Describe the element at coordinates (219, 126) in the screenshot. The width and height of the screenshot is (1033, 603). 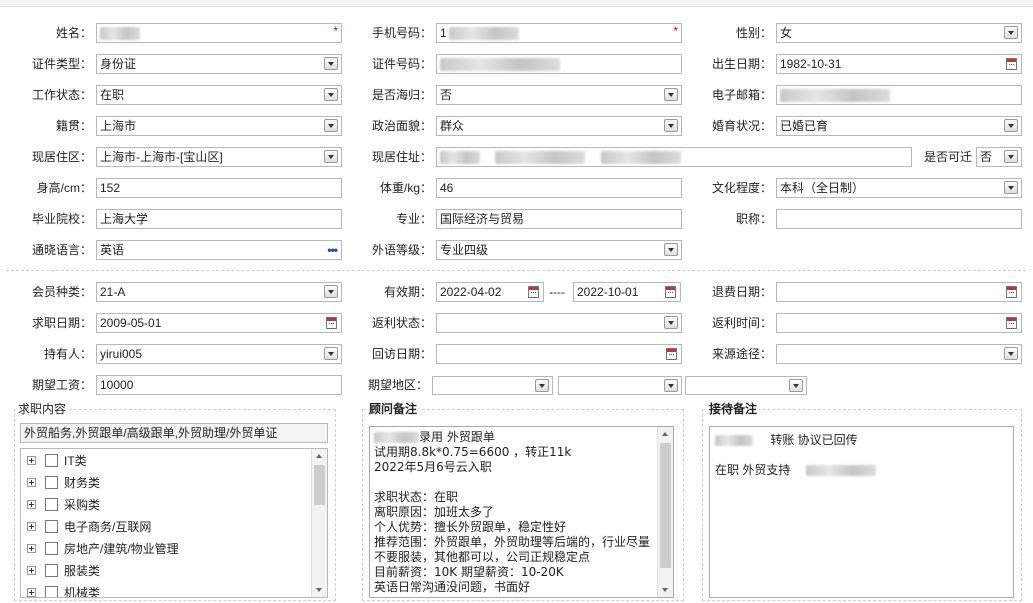
I see `native-place-select: 上海市` at that location.